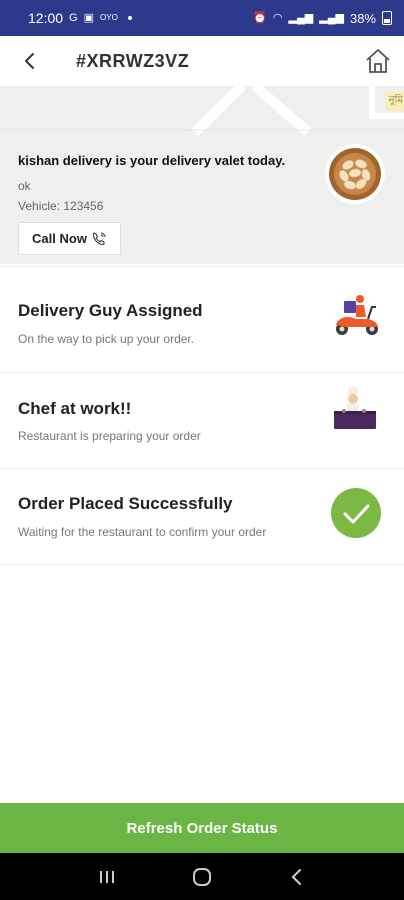 This screenshot has width=404, height=900. What do you see at coordinates (355, 174) in the screenshot?
I see `food-bowl-image` at bounding box center [355, 174].